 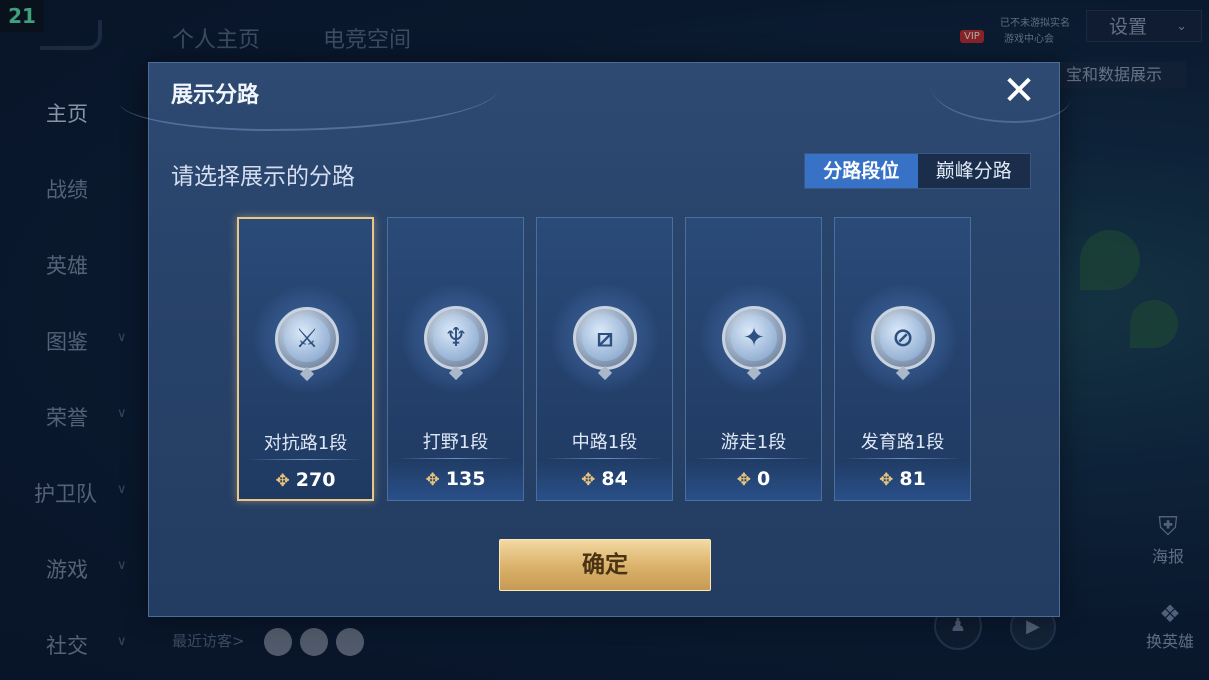 I want to click on lane-score: ✥ 135, so click(x=455, y=479).